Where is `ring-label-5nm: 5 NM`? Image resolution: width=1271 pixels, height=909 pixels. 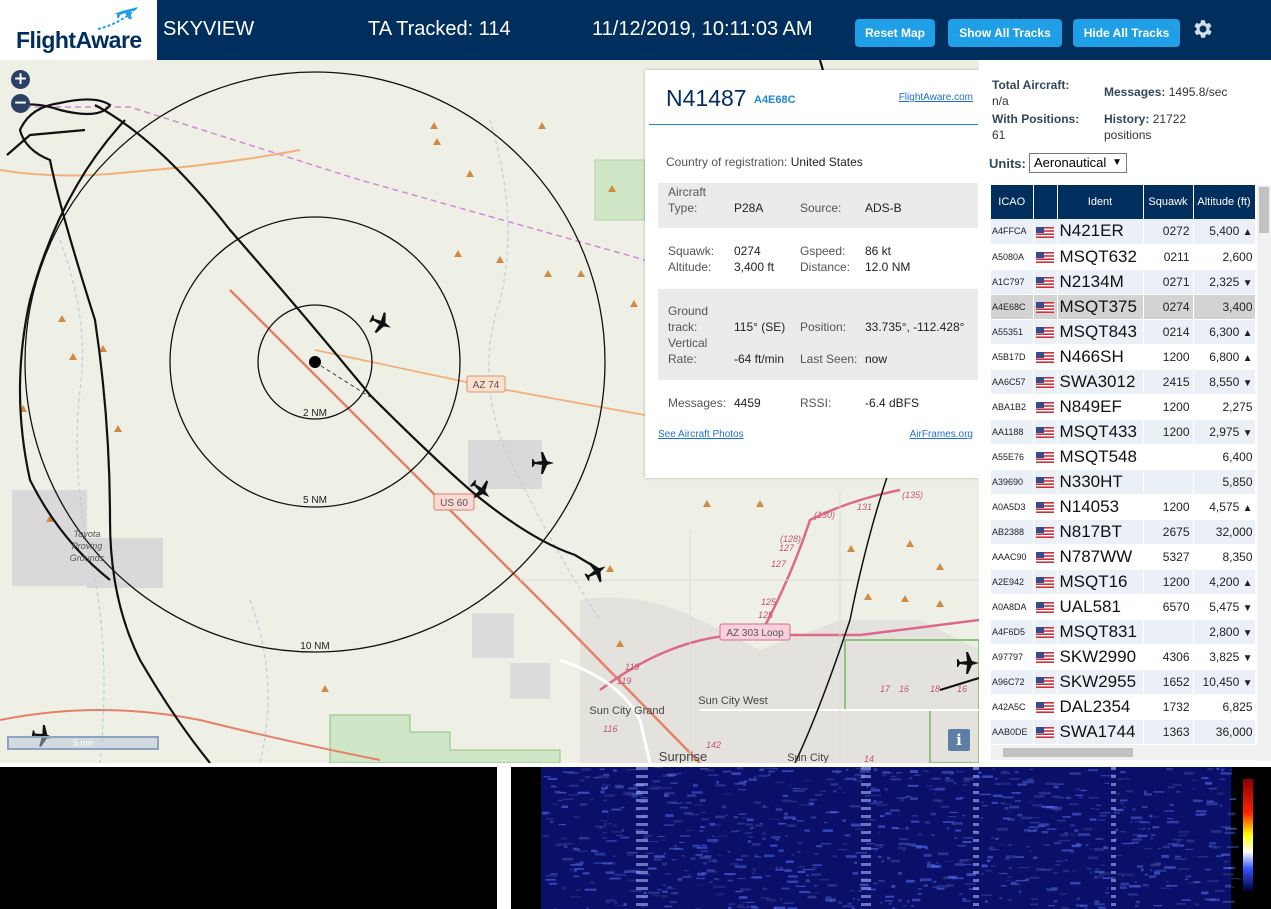 ring-label-5nm: 5 NM is located at coordinates (315, 500).